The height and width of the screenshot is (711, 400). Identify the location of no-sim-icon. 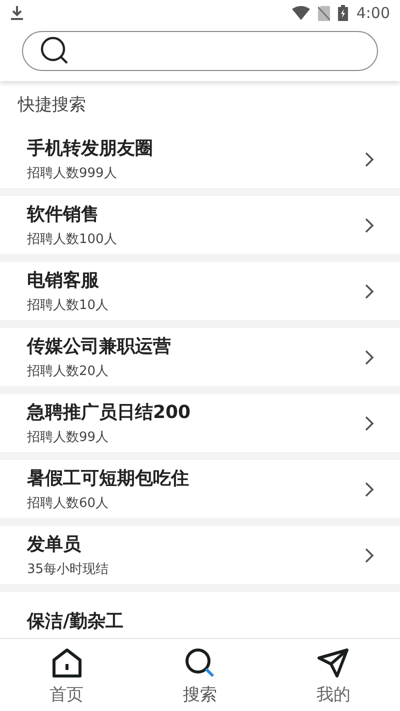
(324, 13).